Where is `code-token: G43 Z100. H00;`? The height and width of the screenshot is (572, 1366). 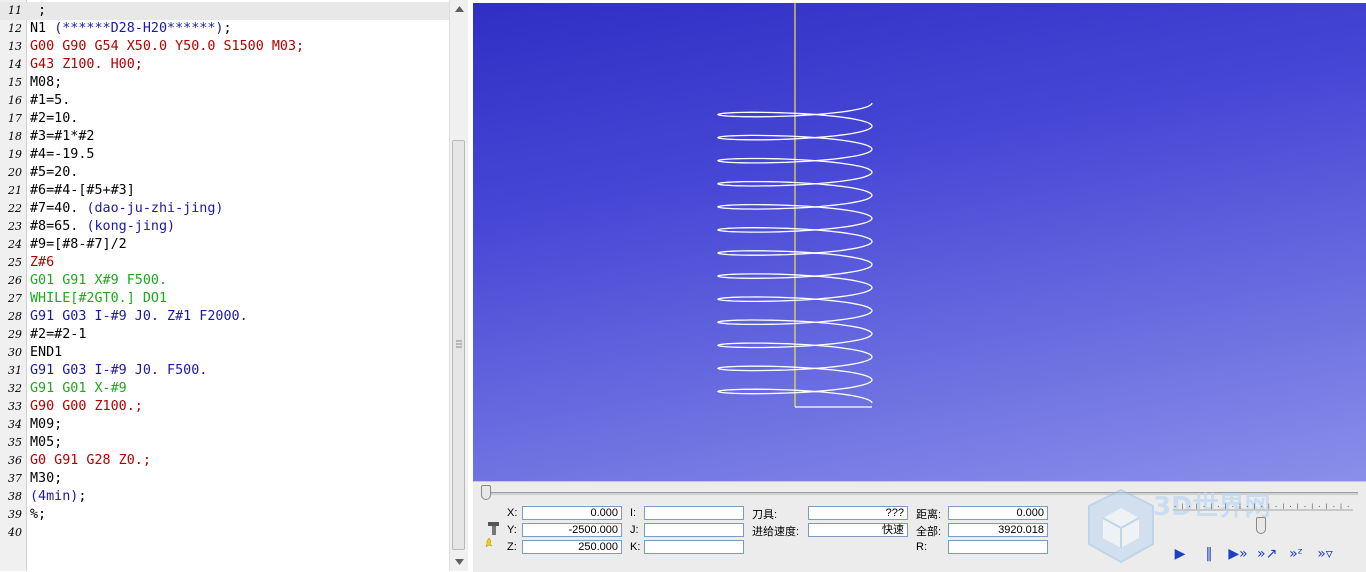 code-token: G43 Z100. H00; is located at coordinates (86, 64).